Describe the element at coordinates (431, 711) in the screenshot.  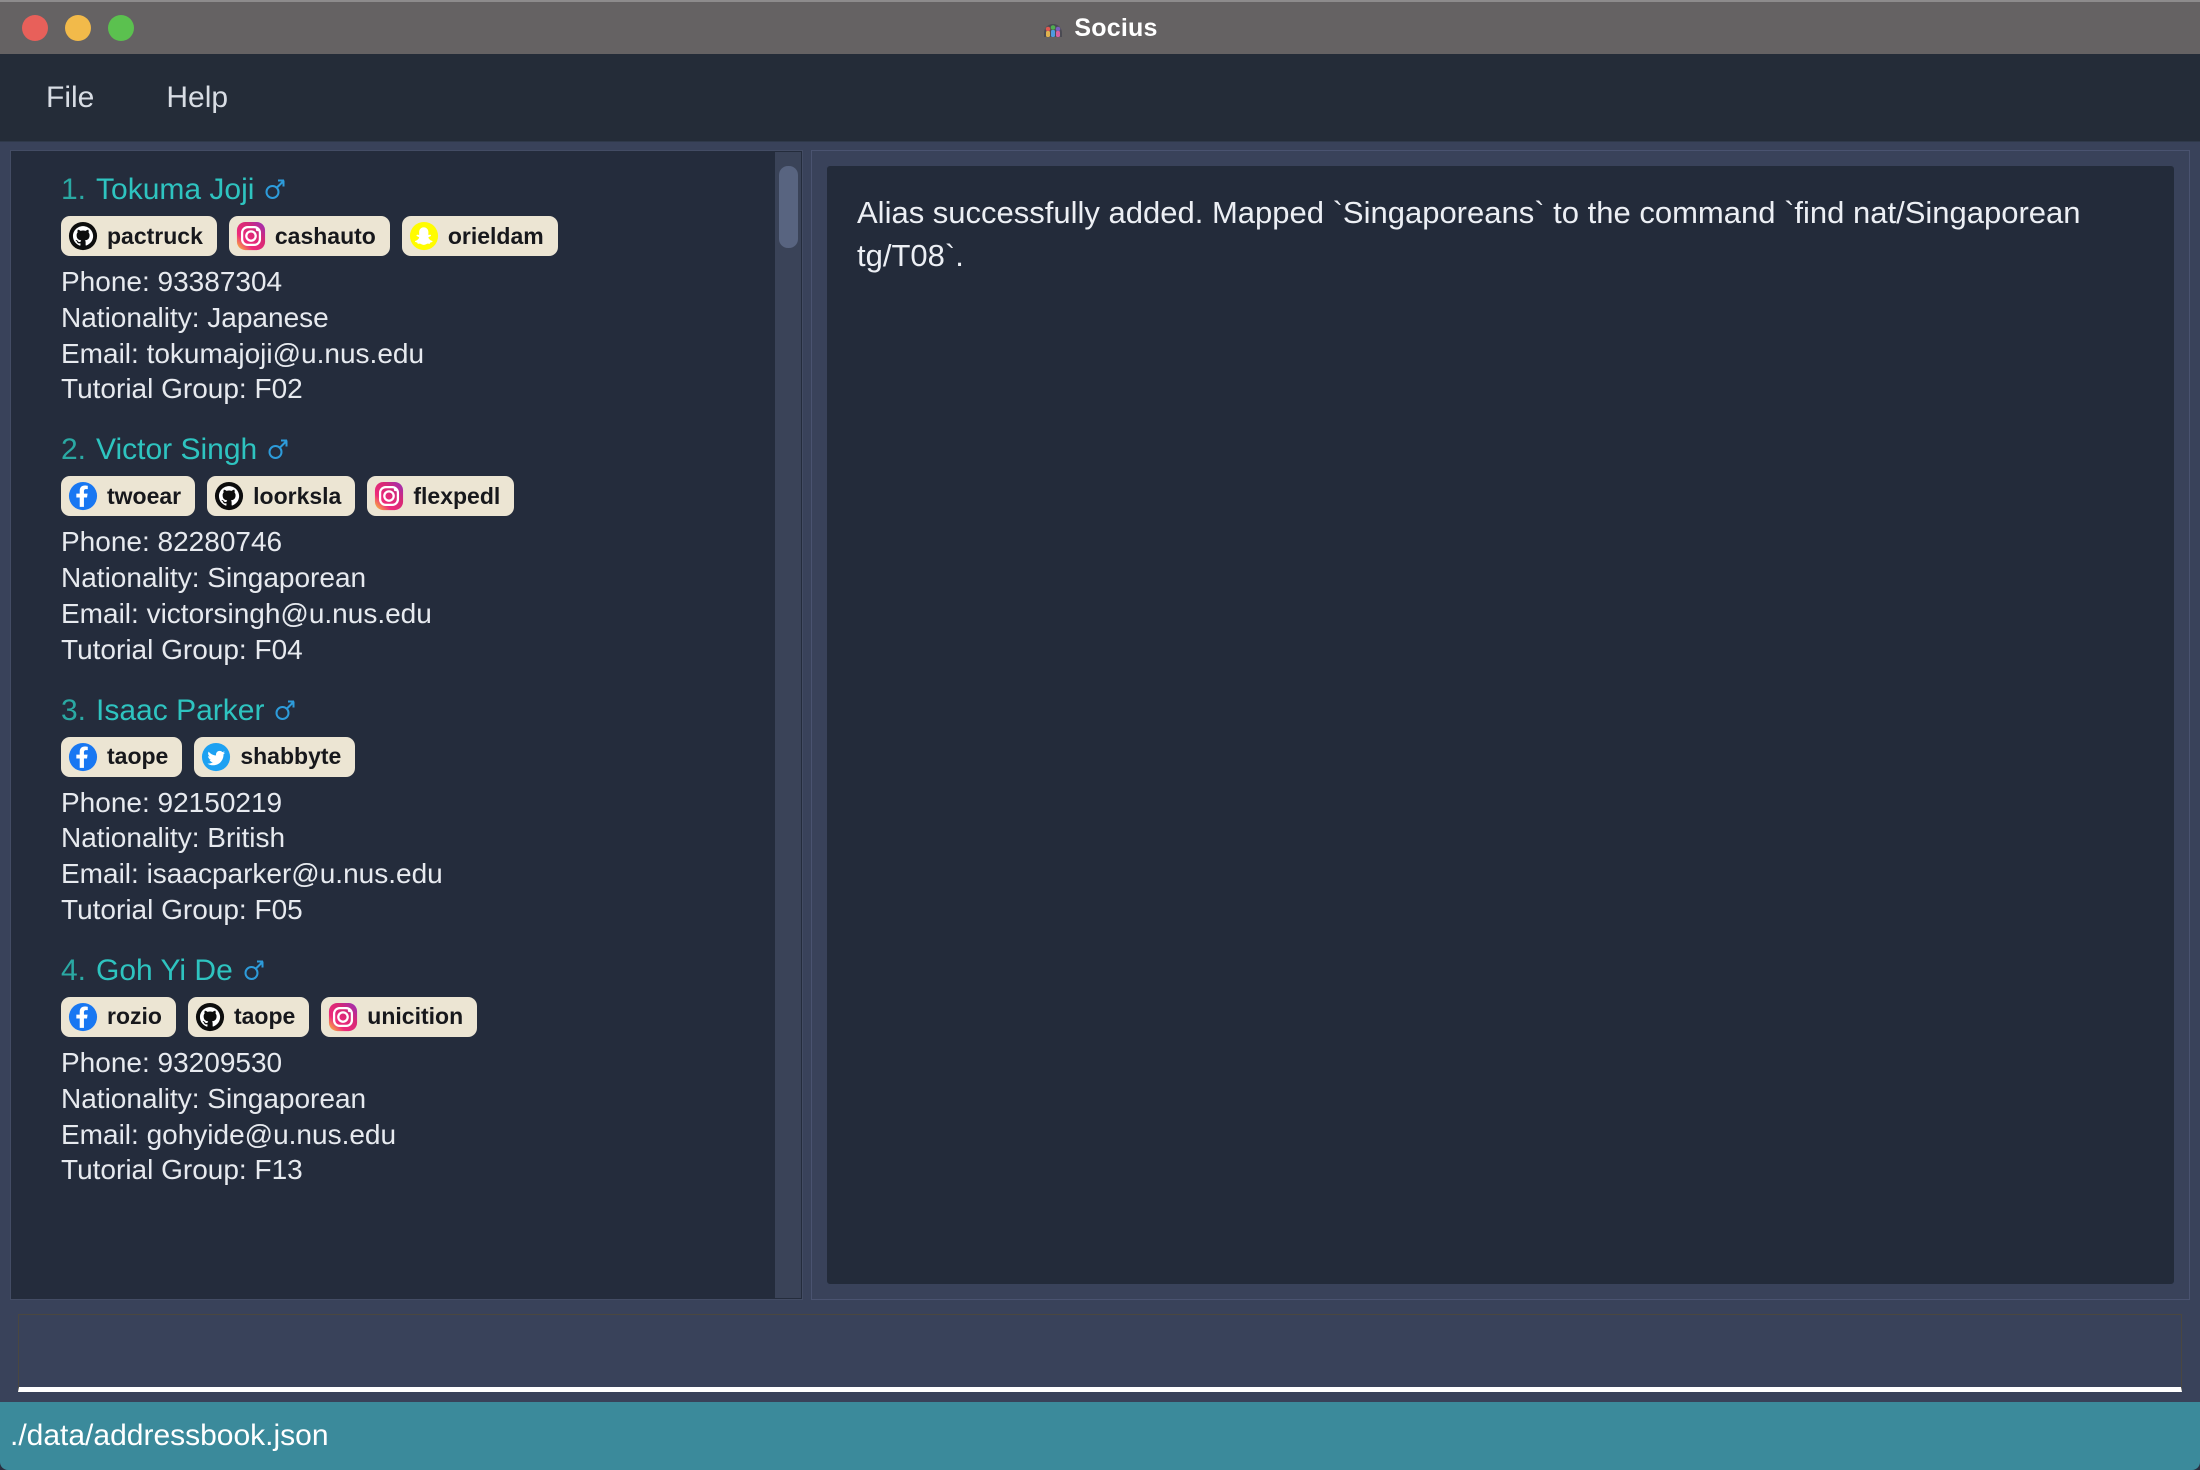
I see `person-header: 3. Isaac Parker` at that location.